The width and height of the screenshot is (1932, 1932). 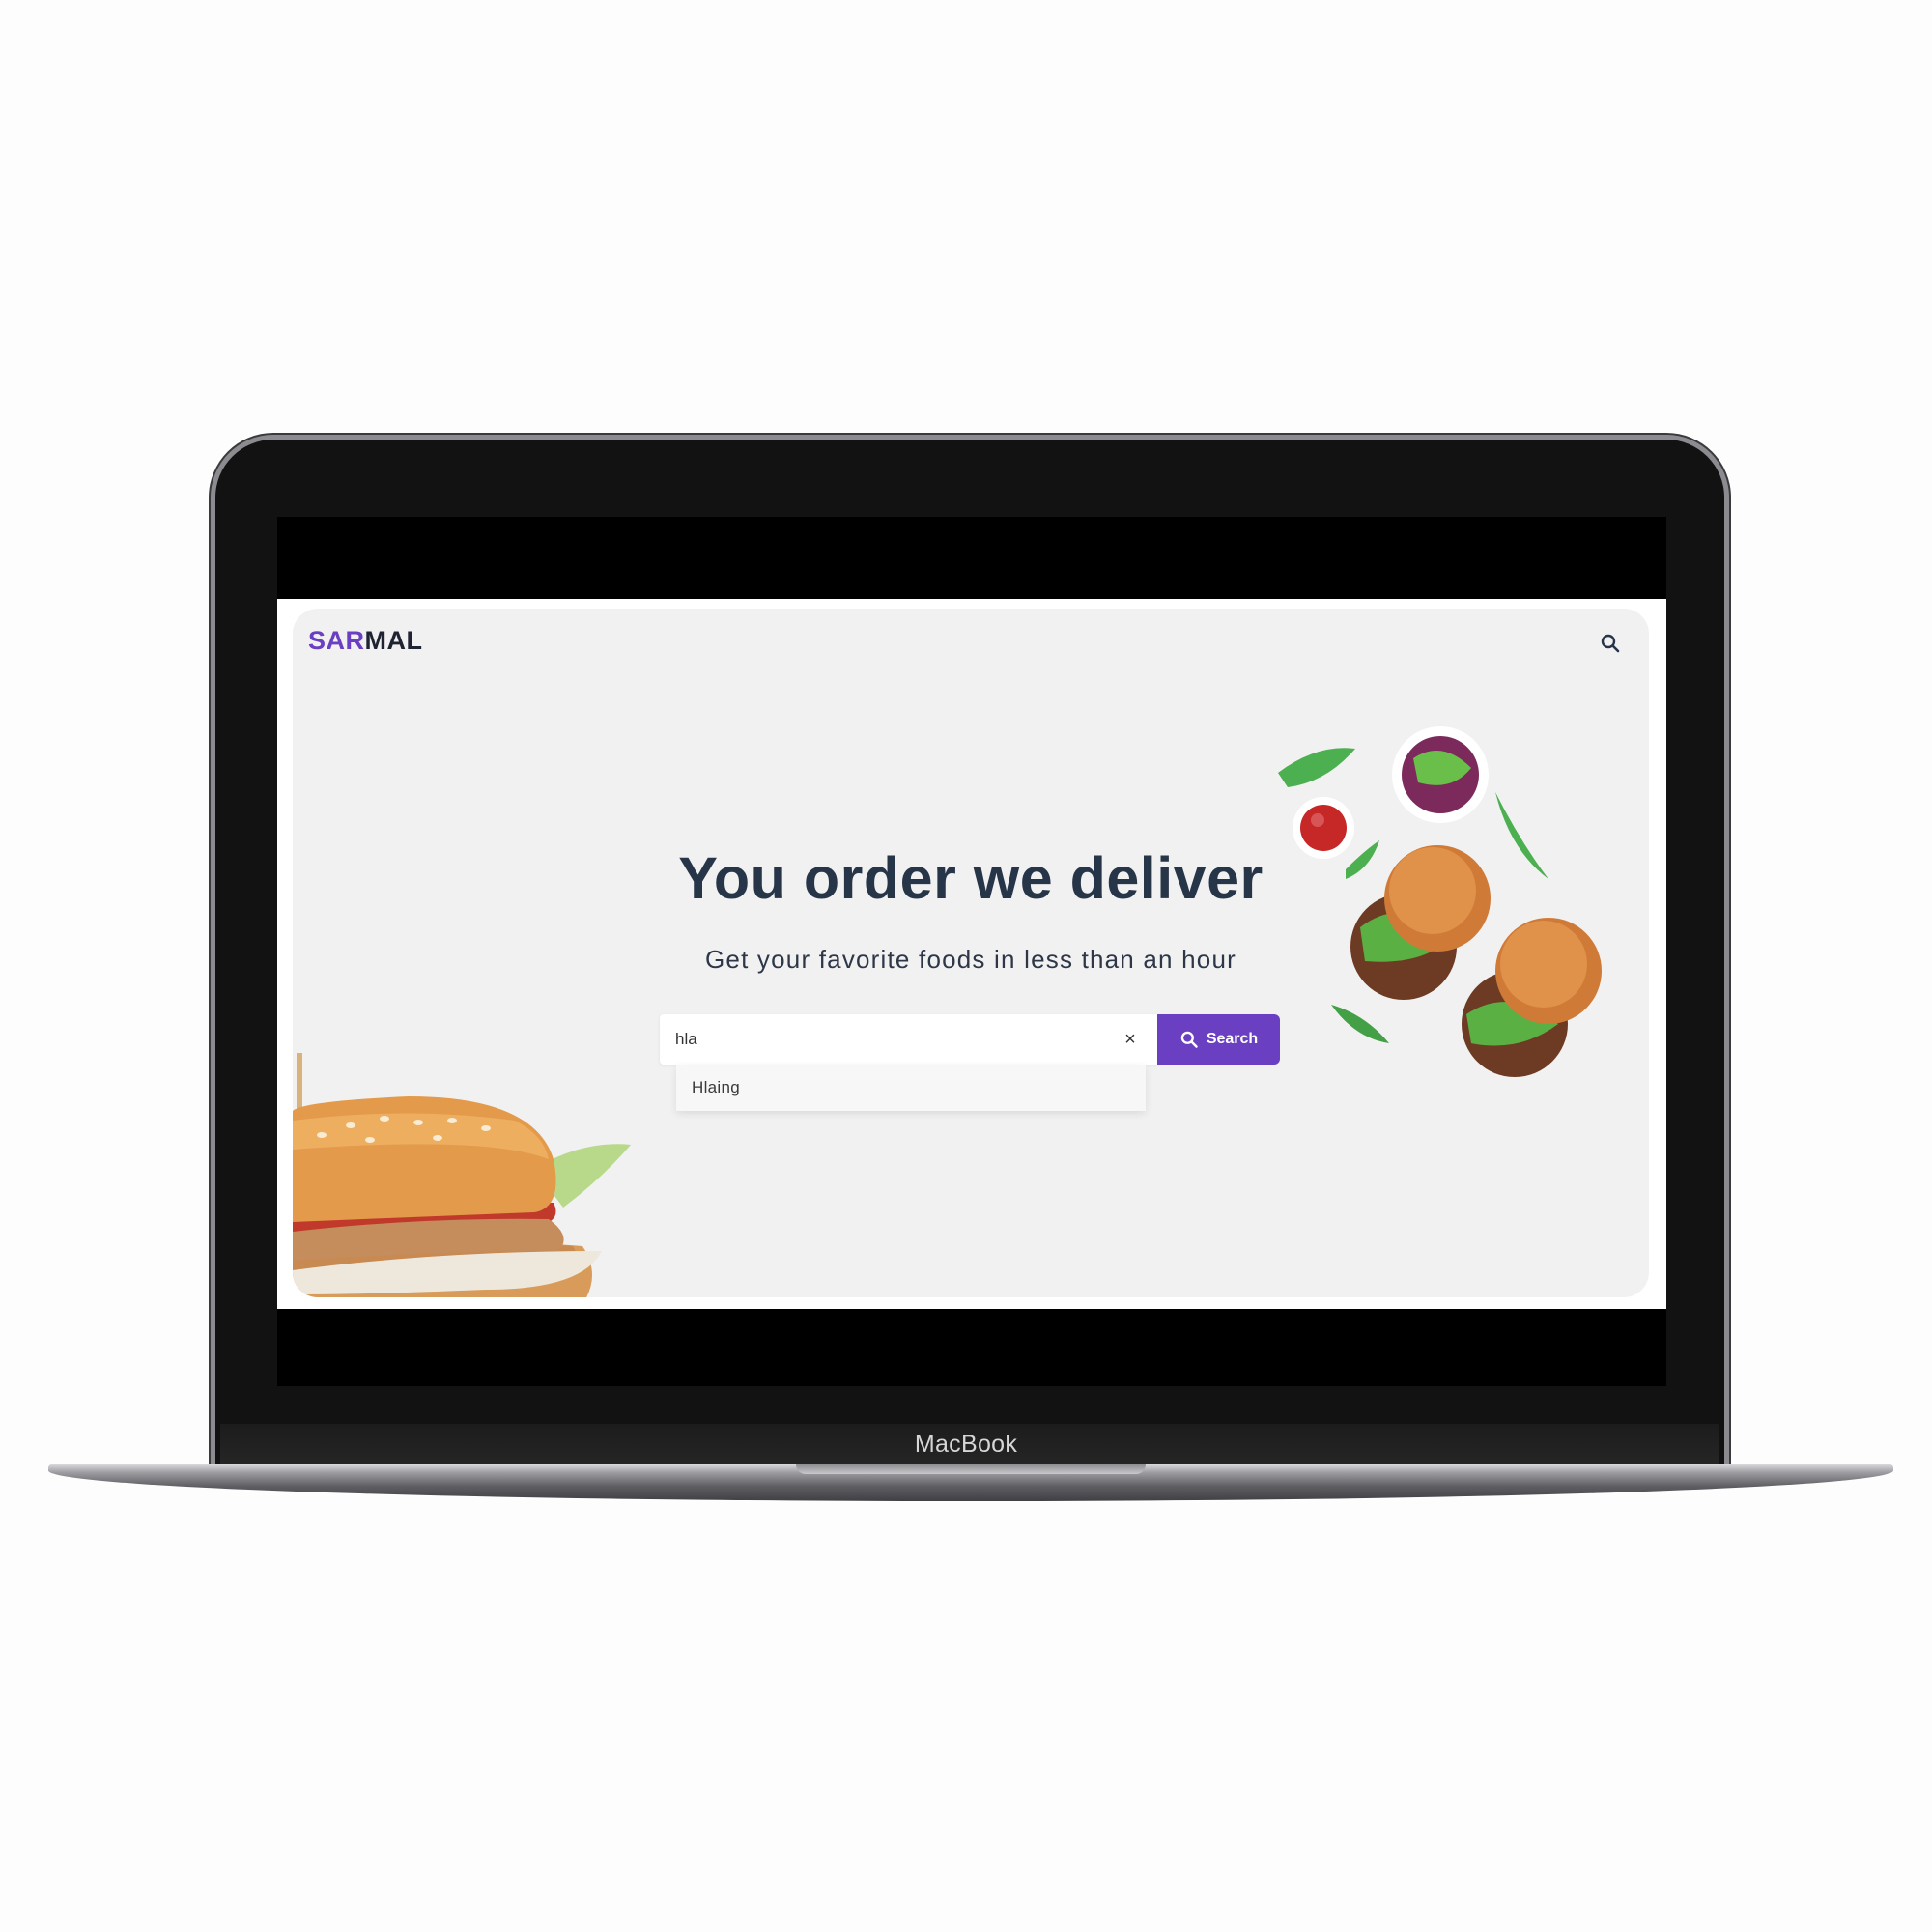 I want to click on search-input, so click(x=882, y=1039).